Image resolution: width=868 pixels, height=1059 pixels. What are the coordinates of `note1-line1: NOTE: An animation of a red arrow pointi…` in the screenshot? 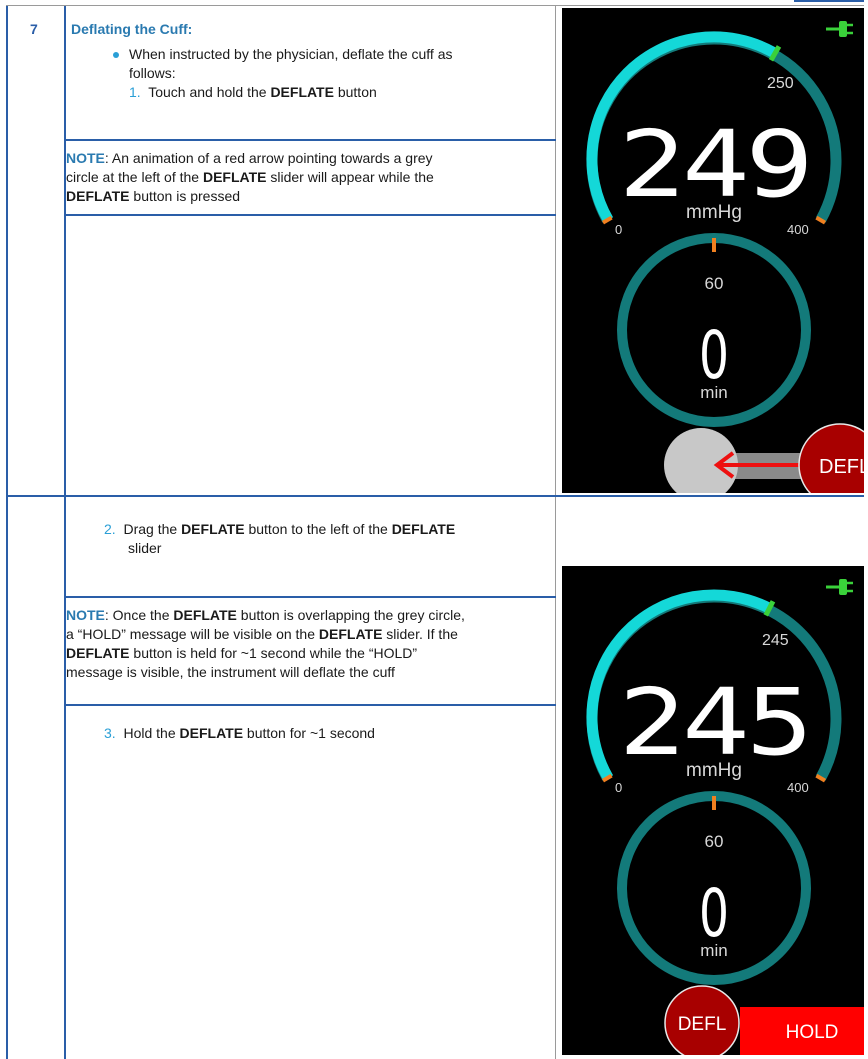 It's located at (249, 158).